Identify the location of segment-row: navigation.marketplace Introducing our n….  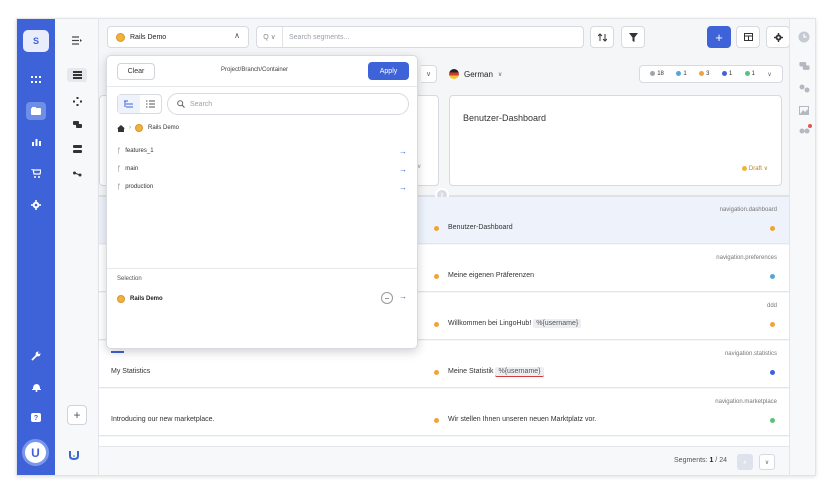
(444, 412).